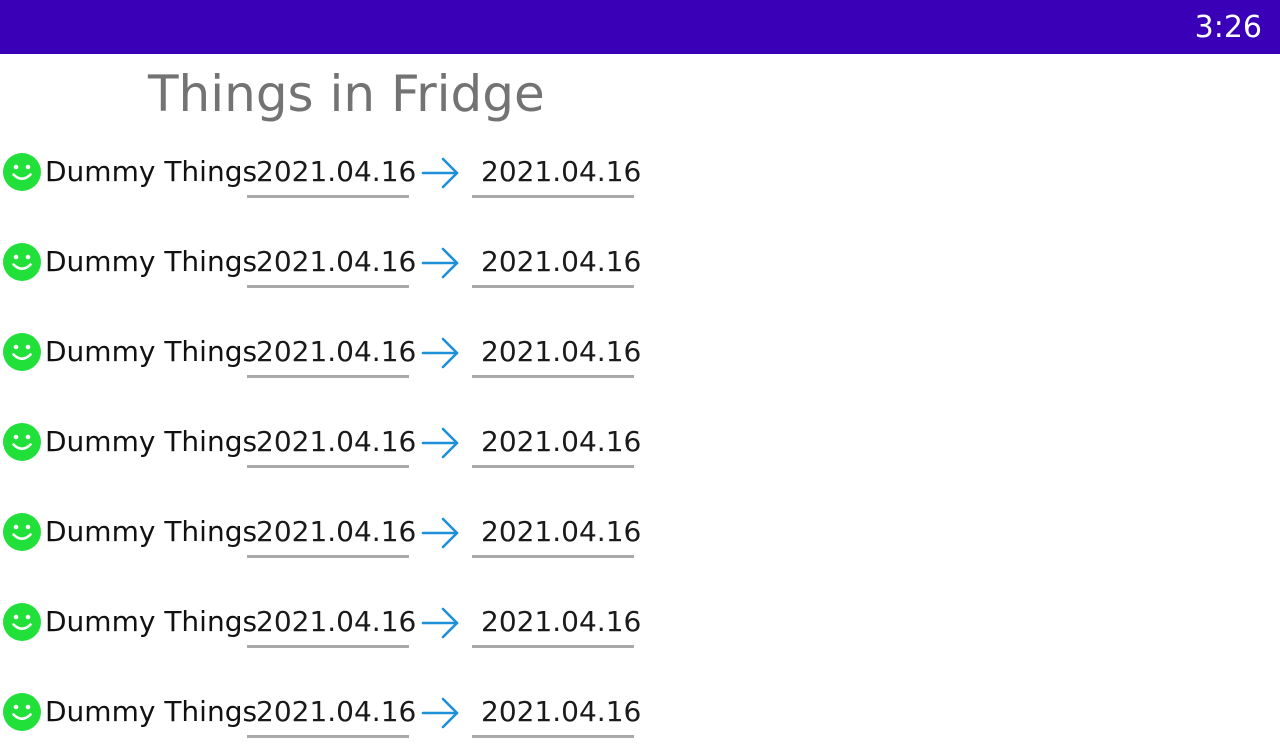 This screenshot has width=1280, height=756. Describe the element at coordinates (640, 27) in the screenshot. I see `status-bar: 3:26` at that location.